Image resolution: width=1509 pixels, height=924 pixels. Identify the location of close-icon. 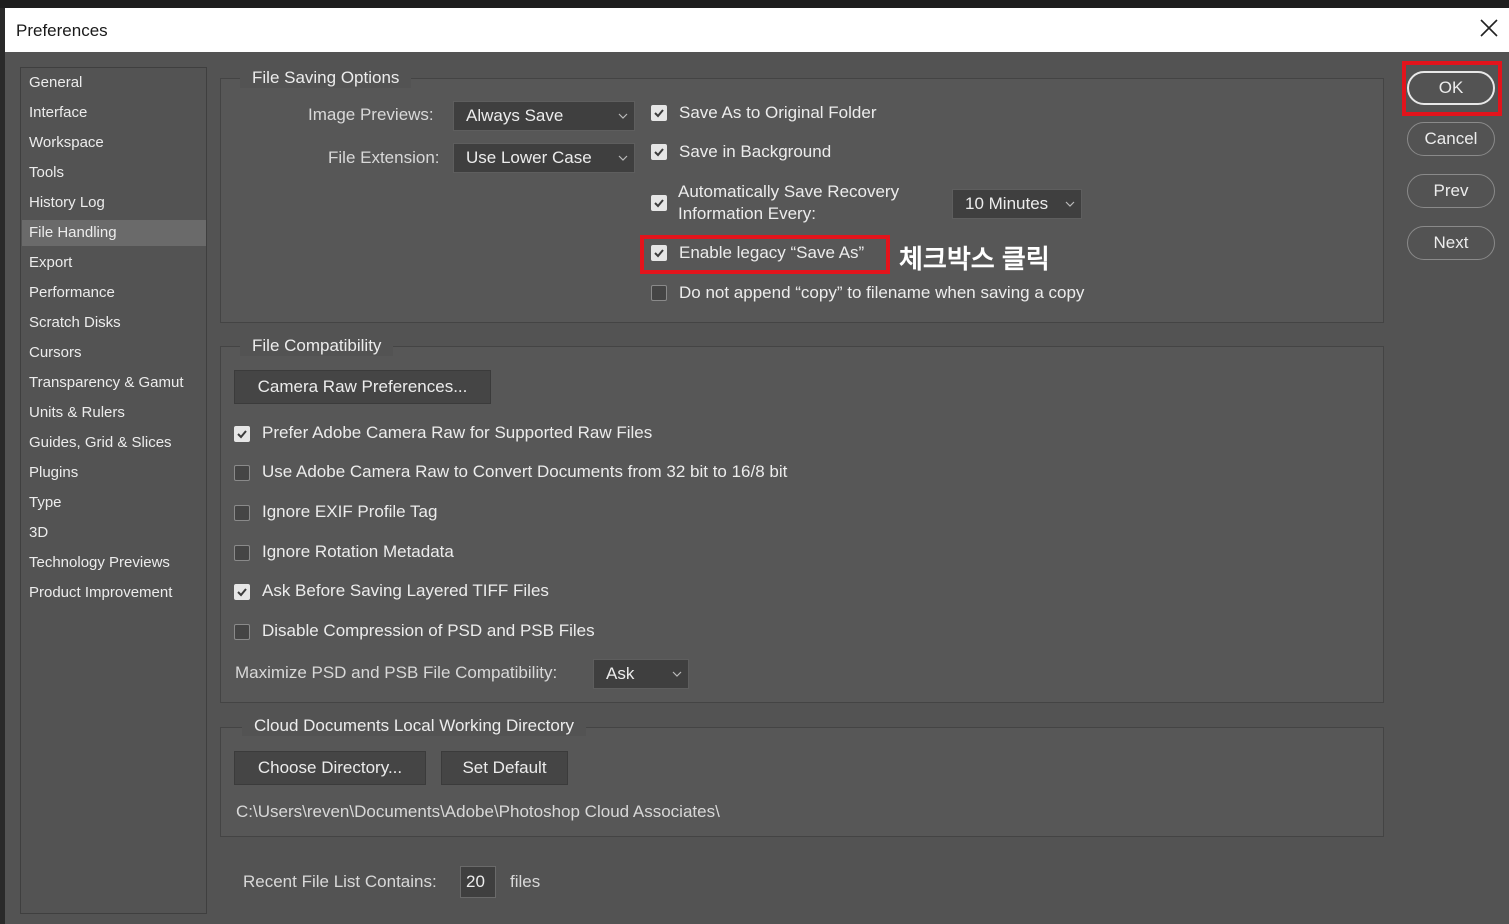
(1489, 28).